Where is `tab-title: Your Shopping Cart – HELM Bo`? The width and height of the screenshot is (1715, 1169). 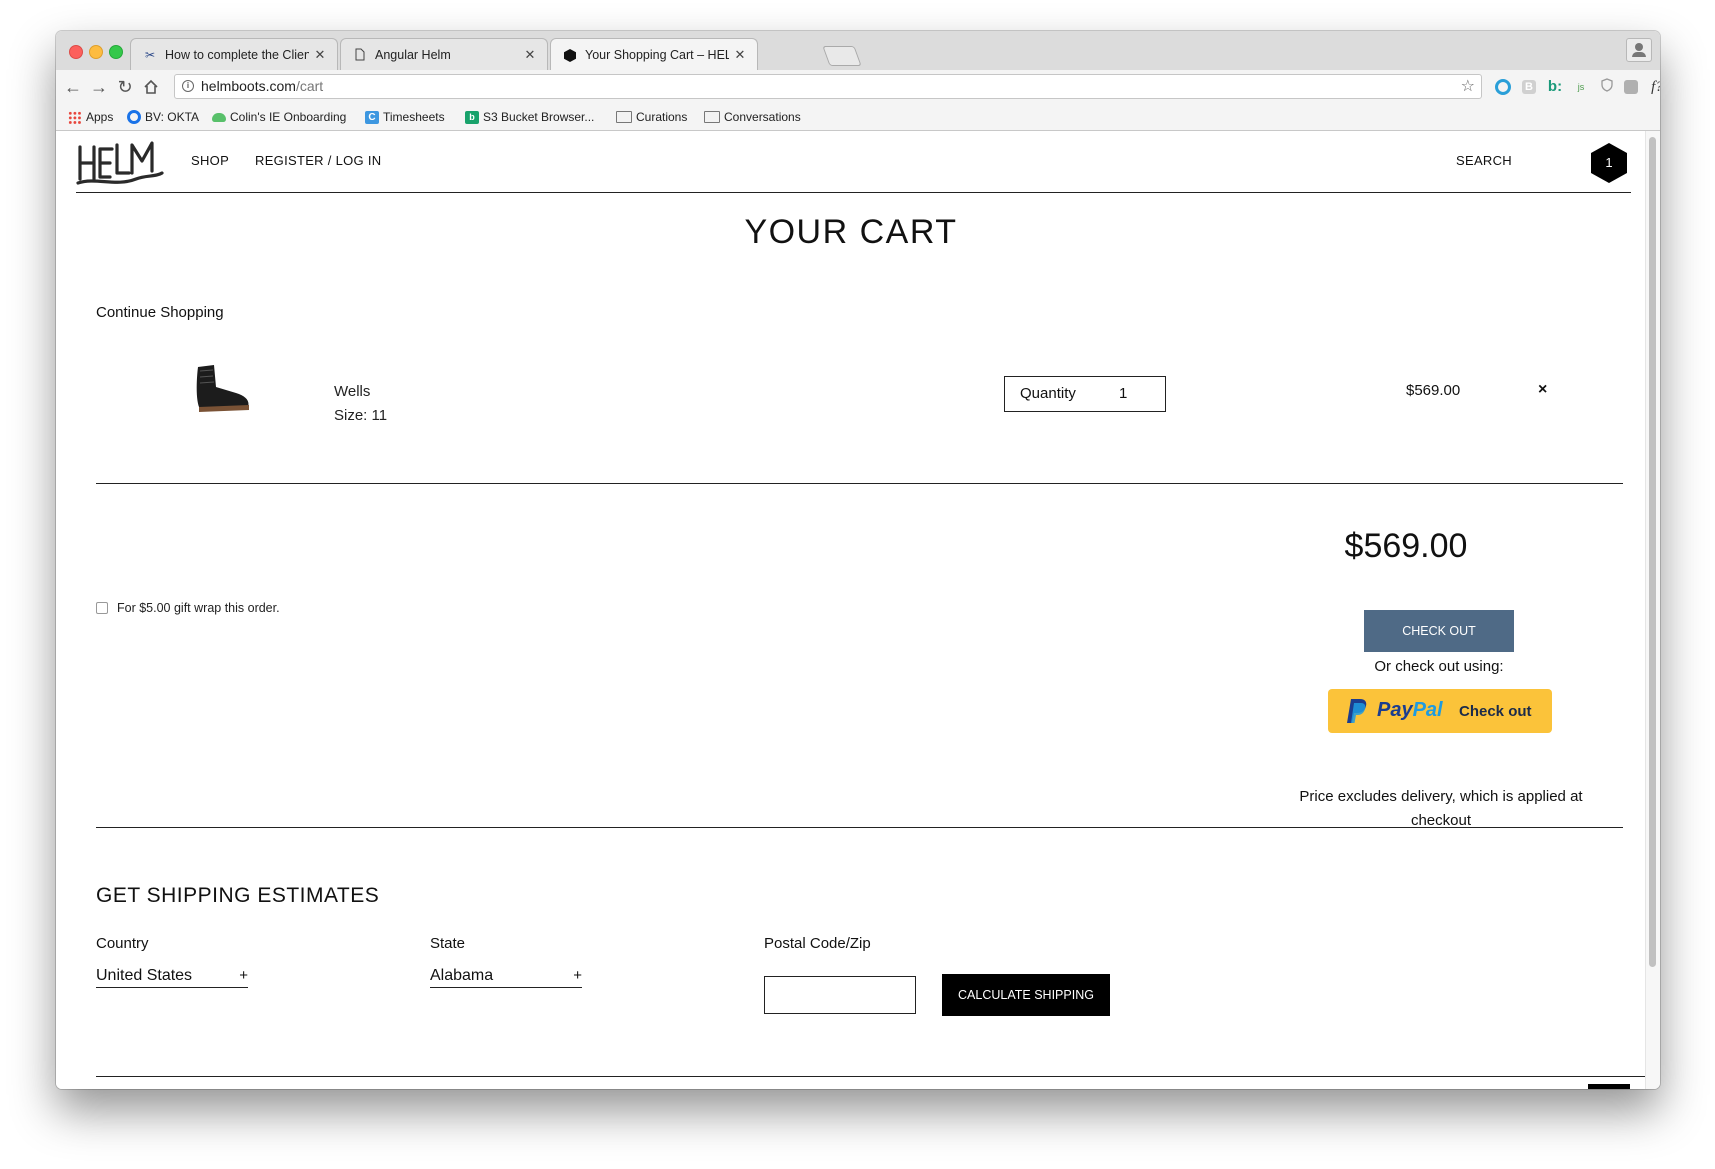
tab-title: Your Shopping Cart – HELM Bo is located at coordinates (657, 55).